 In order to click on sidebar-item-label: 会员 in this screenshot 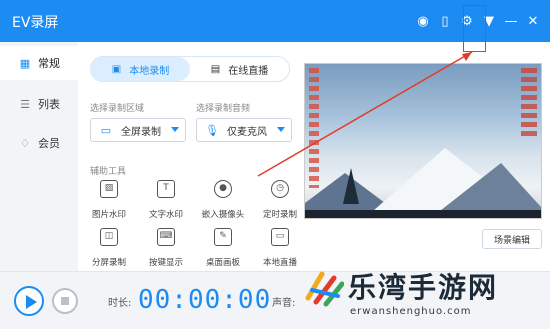, I will do `click(49, 143)`.